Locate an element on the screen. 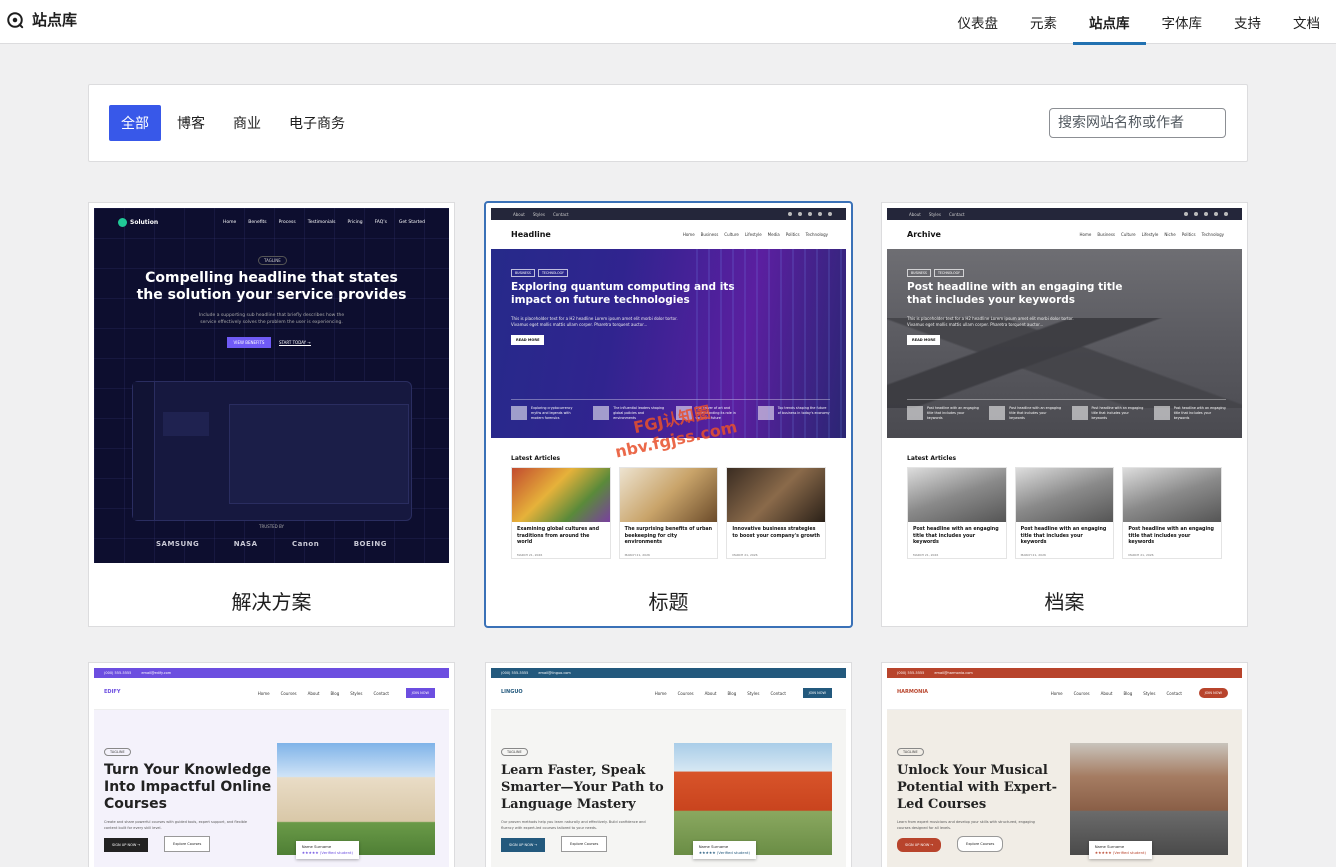  category-tabs: 全部 博客 商业 电子商务 is located at coordinates (233, 123).